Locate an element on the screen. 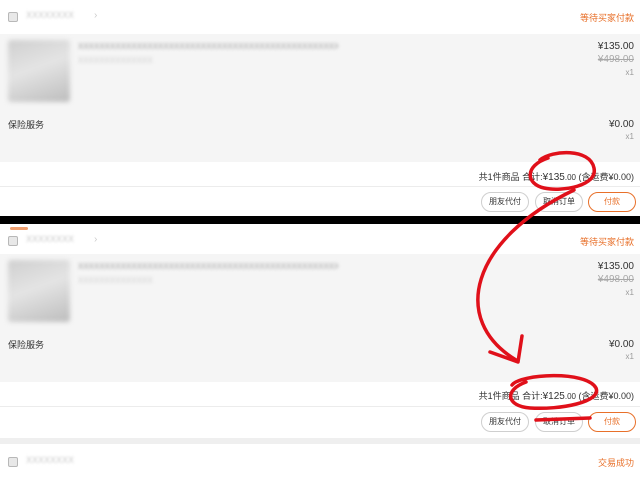 The width and height of the screenshot is (640, 480). summary-total: ¥125 is located at coordinates (553, 396).